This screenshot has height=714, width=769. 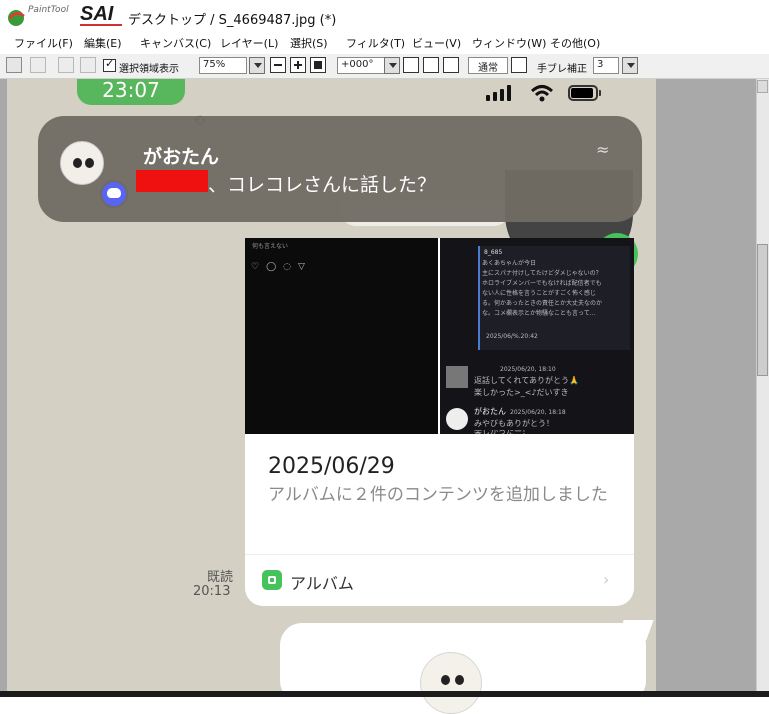 I want to click on album-description: アルバムに２件のコンテンツを追加しました, so click(x=438, y=495).